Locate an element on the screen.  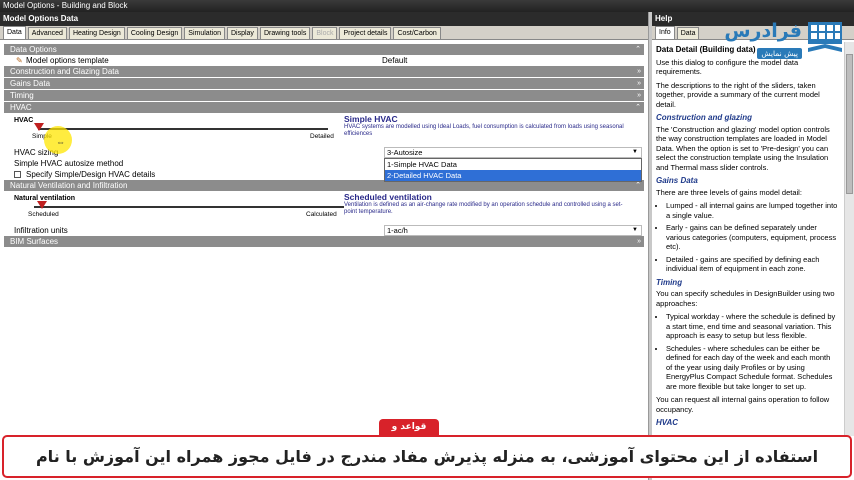
section-label: Natural Ventilation and Infiltration is located at coordinates (69, 185).